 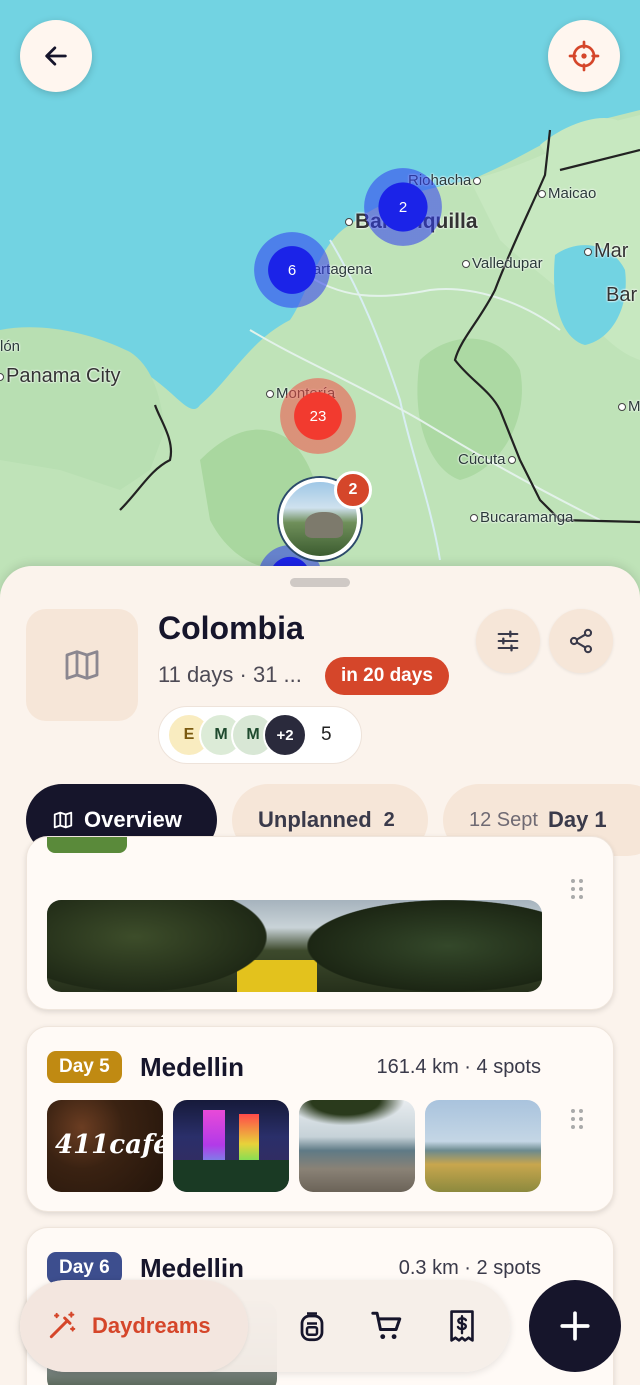 What do you see at coordinates (60, 376) in the screenshot?
I see `place-panama-city: Panama City` at bounding box center [60, 376].